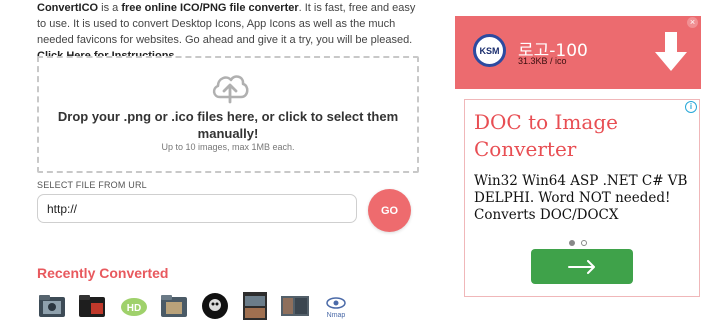 This screenshot has height=336, width=720. I want to click on arrow-right-icon, so click(581, 266).